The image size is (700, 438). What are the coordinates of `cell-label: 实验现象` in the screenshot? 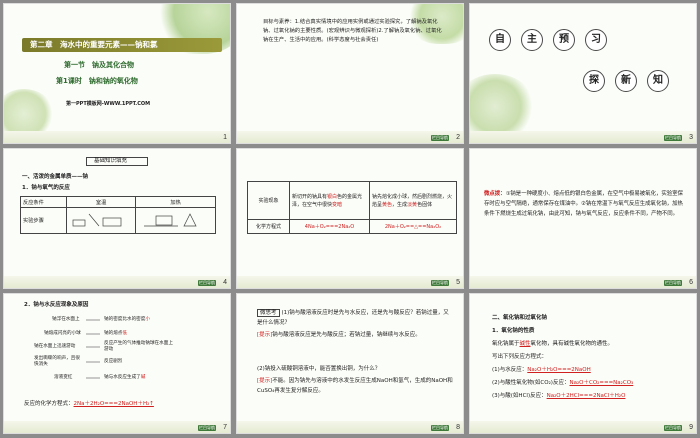 It's located at (268, 200).